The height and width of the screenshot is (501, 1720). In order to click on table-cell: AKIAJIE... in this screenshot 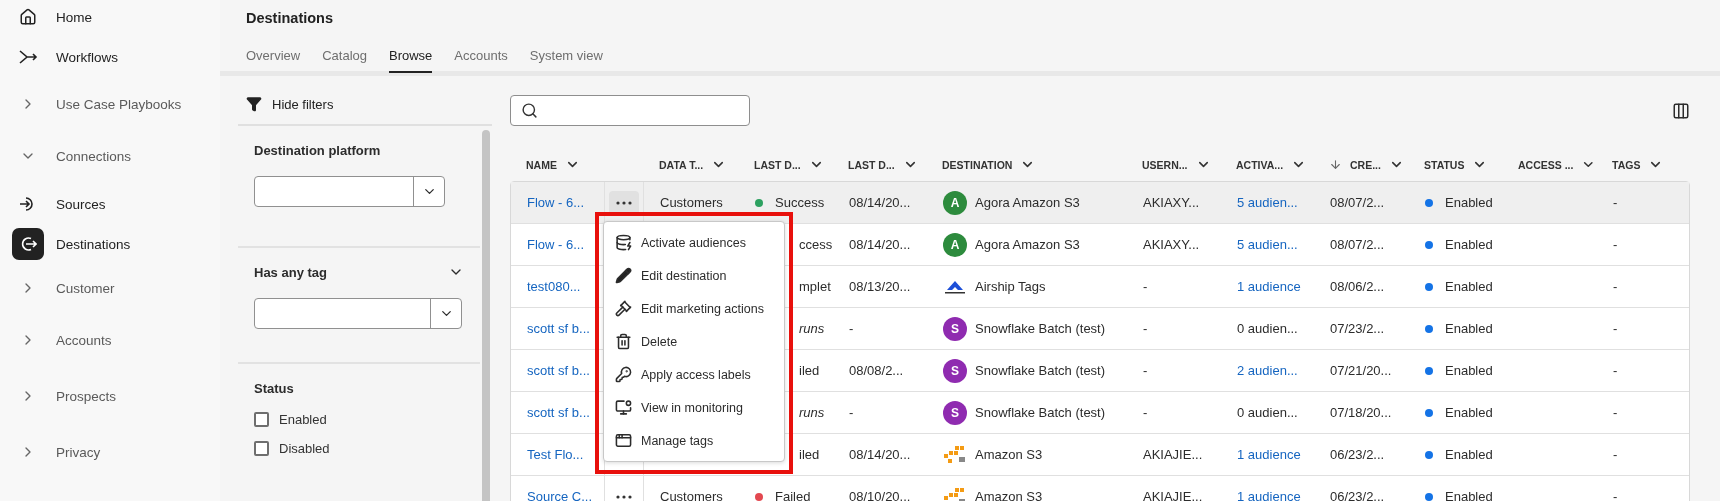, I will do `click(1173, 495)`.